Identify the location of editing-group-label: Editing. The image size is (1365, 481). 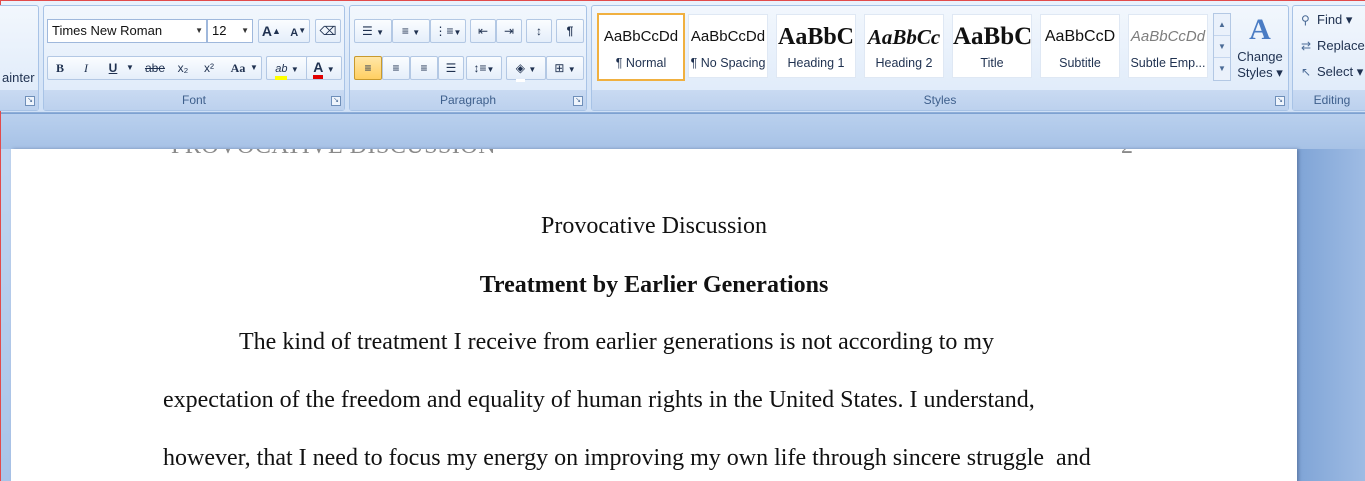
(1329, 100).